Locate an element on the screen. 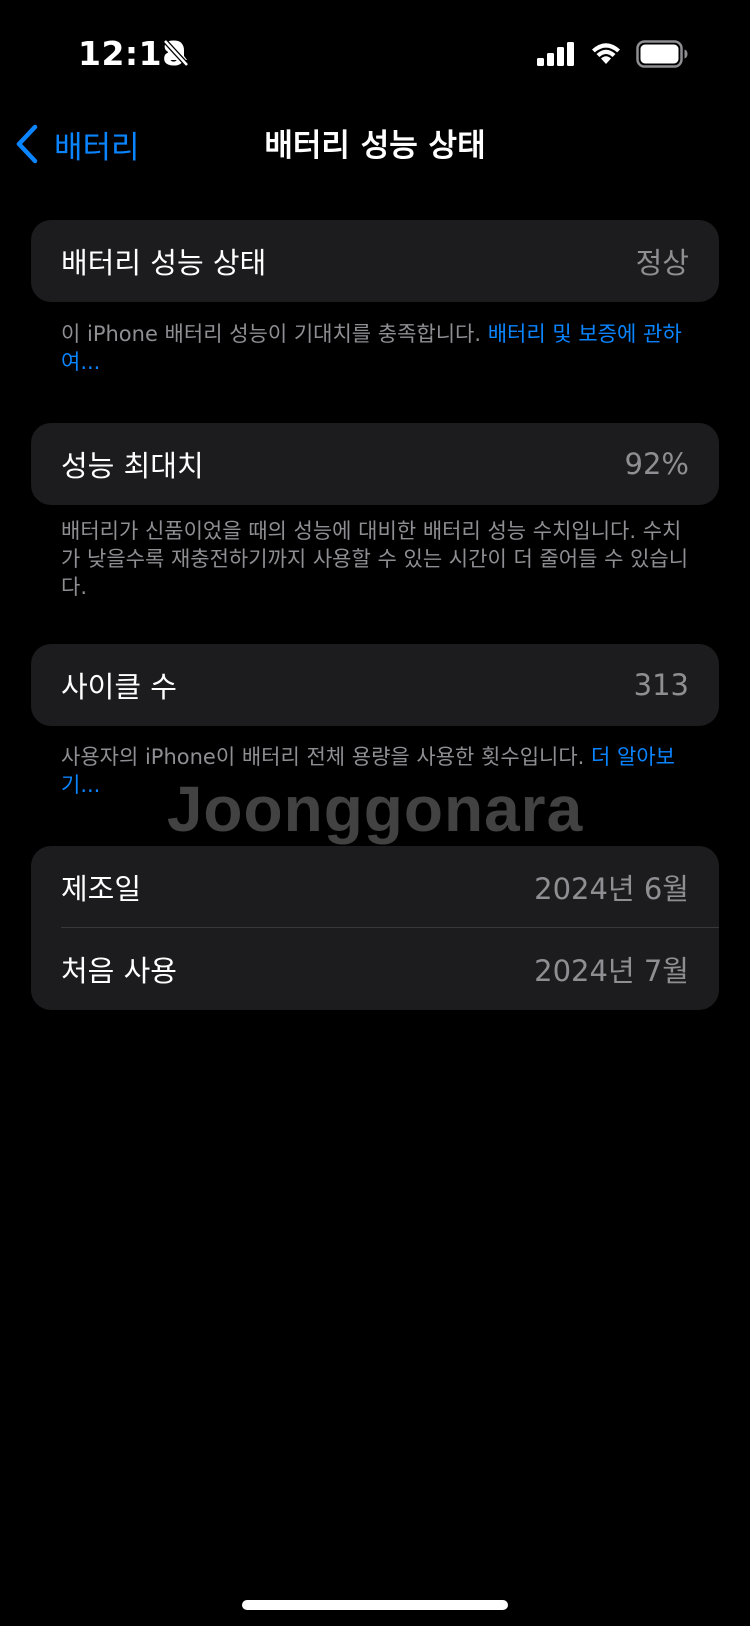 The height and width of the screenshot is (1626, 750). manufacture-date-value: 2024년 6월 is located at coordinates (611, 889).